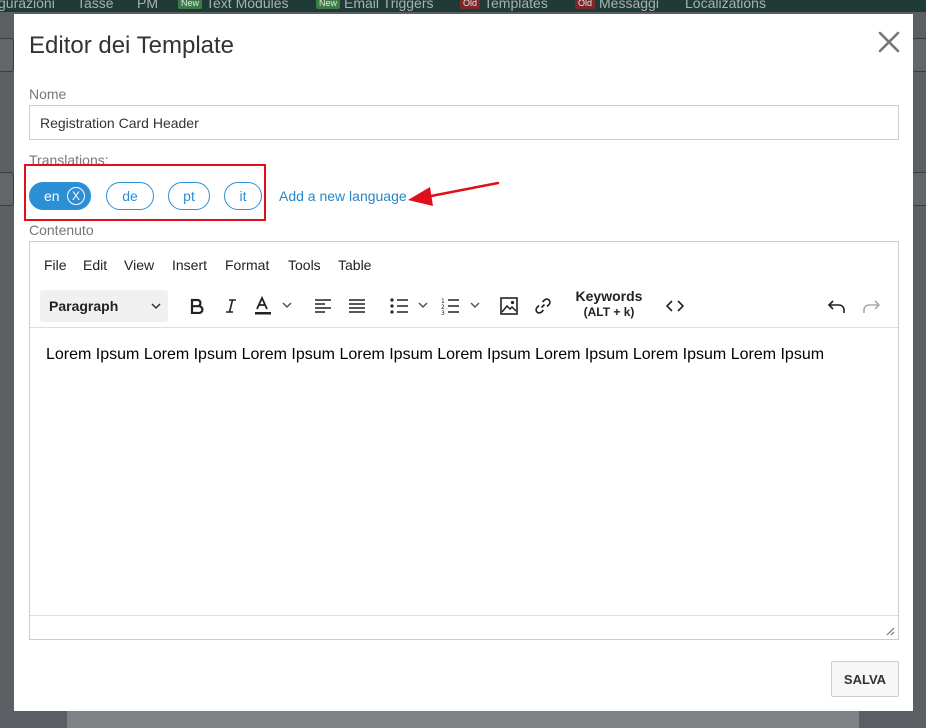 The height and width of the screenshot is (728, 926). What do you see at coordinates (48, 94) in the screenshot?
I see `name-label: Nome` at bounding box center [48, 94].